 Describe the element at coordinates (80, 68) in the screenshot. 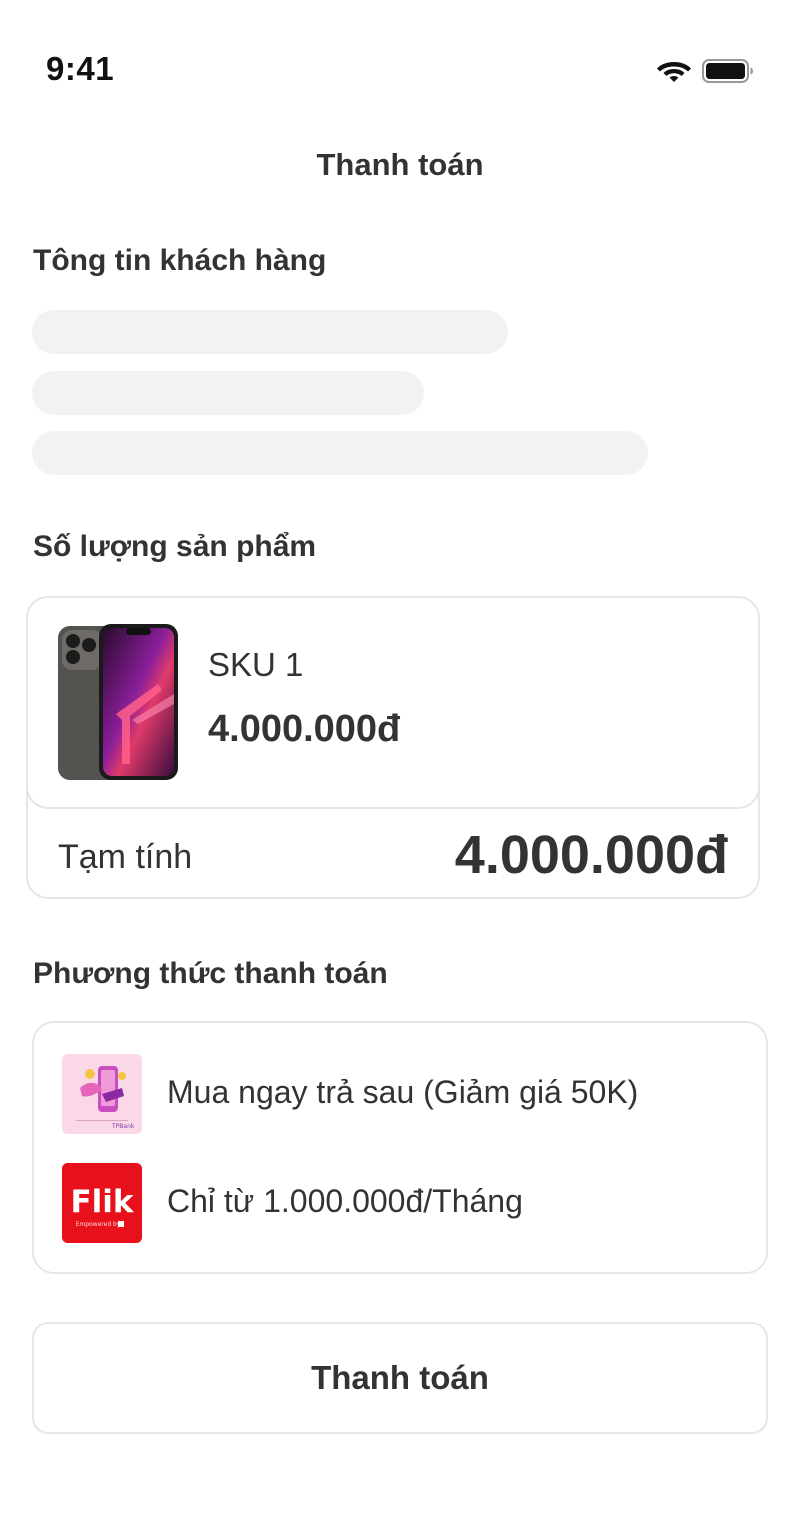

I see `status-time: 9:41` at that location.